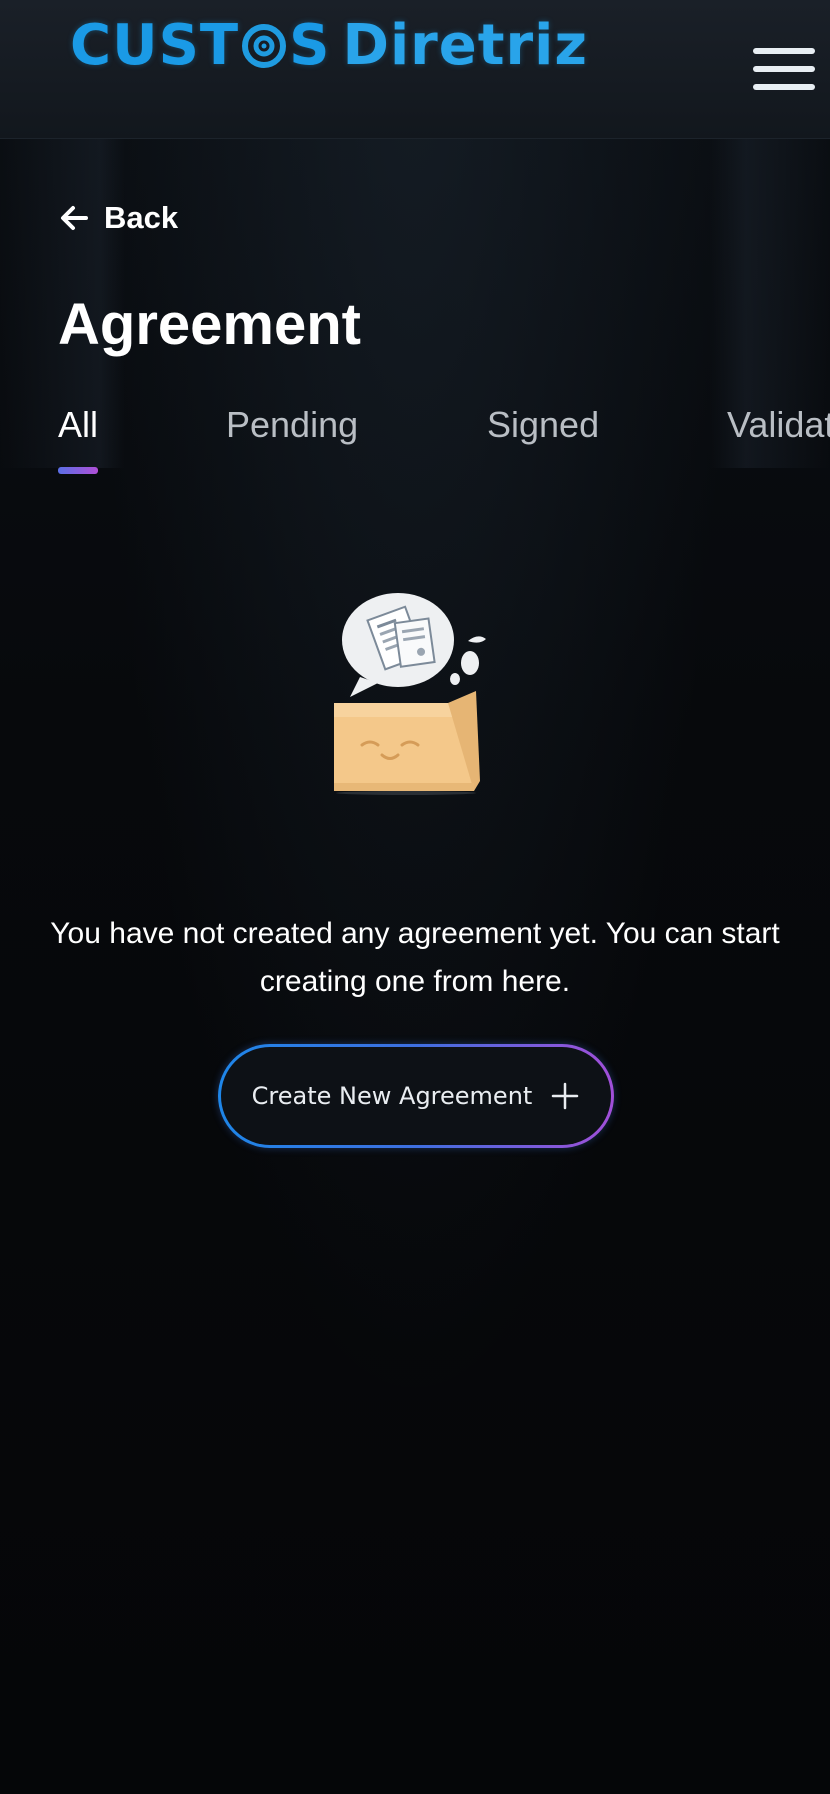  I want to click on empty-folder-document-illustration, so click(410, 694).